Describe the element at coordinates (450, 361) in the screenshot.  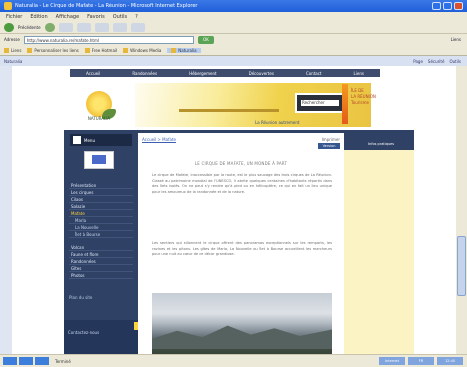
I see `clock: 12:40` at that location.